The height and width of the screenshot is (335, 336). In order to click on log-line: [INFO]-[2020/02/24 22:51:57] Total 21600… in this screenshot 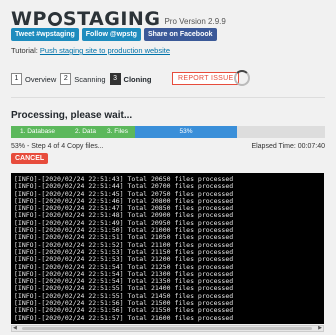, I will do `click(124, 317)`.